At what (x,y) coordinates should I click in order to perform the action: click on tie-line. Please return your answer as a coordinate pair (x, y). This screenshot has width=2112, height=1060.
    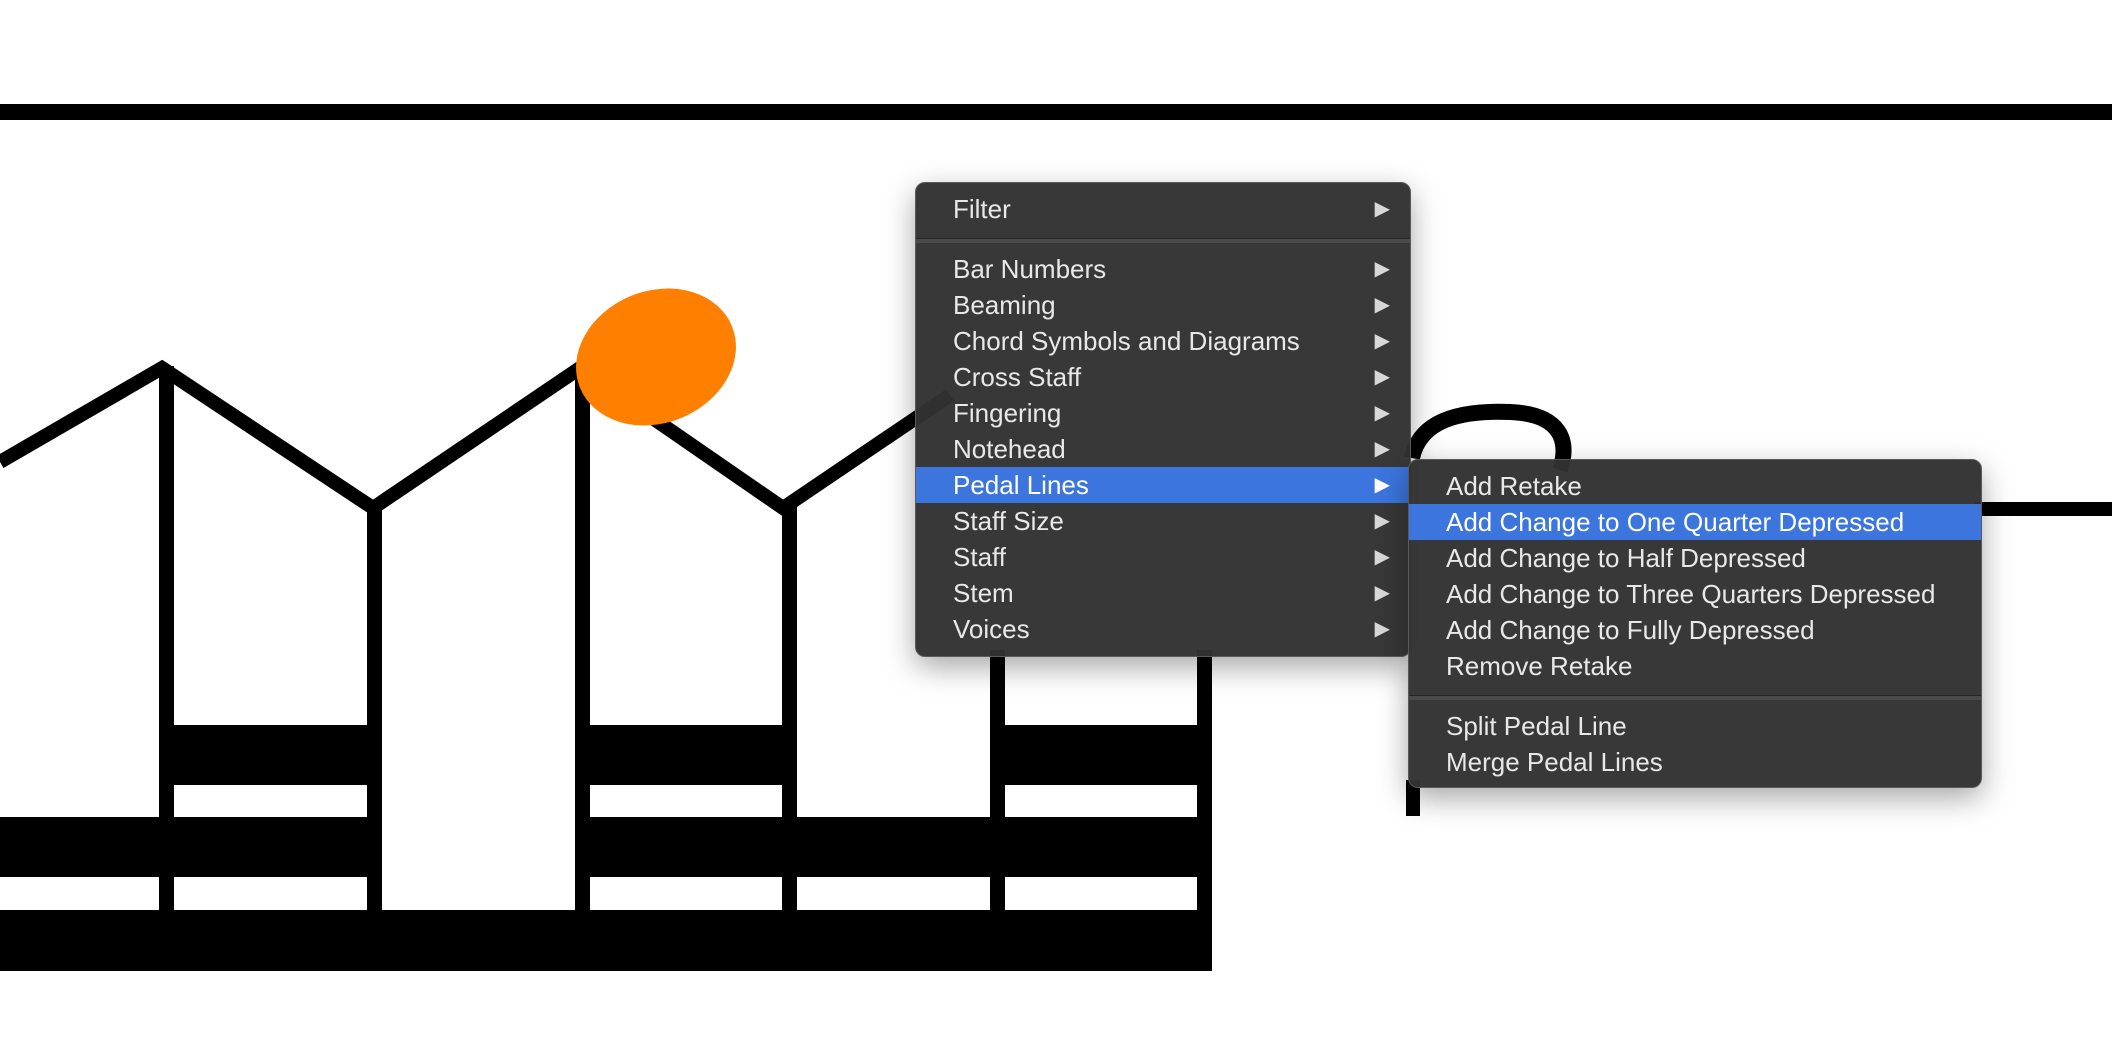
    Looking at the image, I should click on (477, 438).